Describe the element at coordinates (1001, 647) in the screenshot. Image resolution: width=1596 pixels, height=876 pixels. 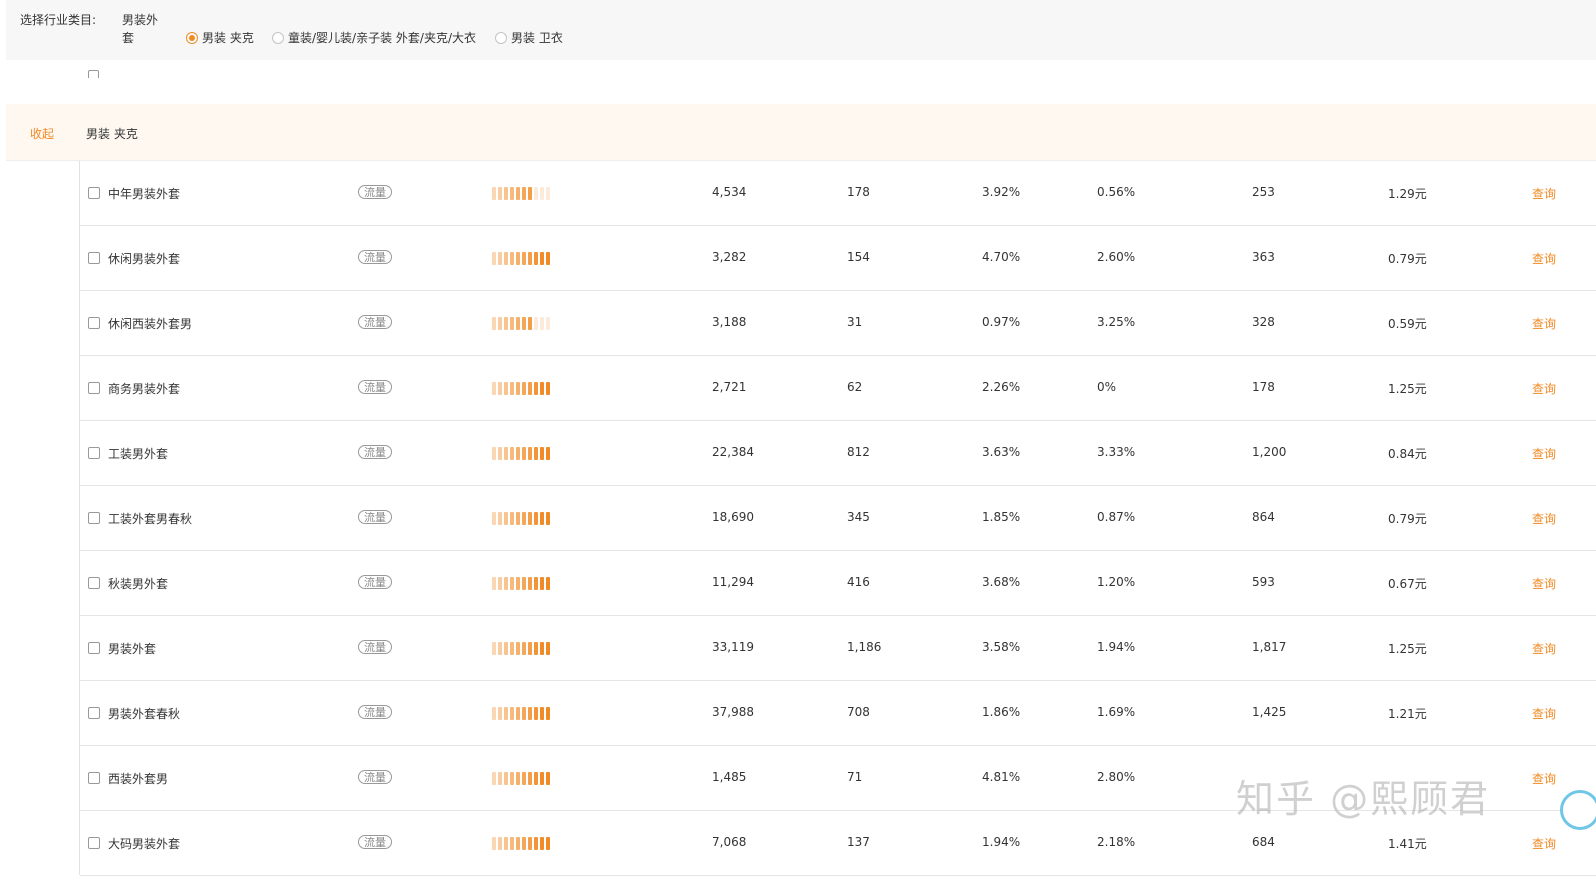
I see `ctr-cell: 3.58%` at that location.